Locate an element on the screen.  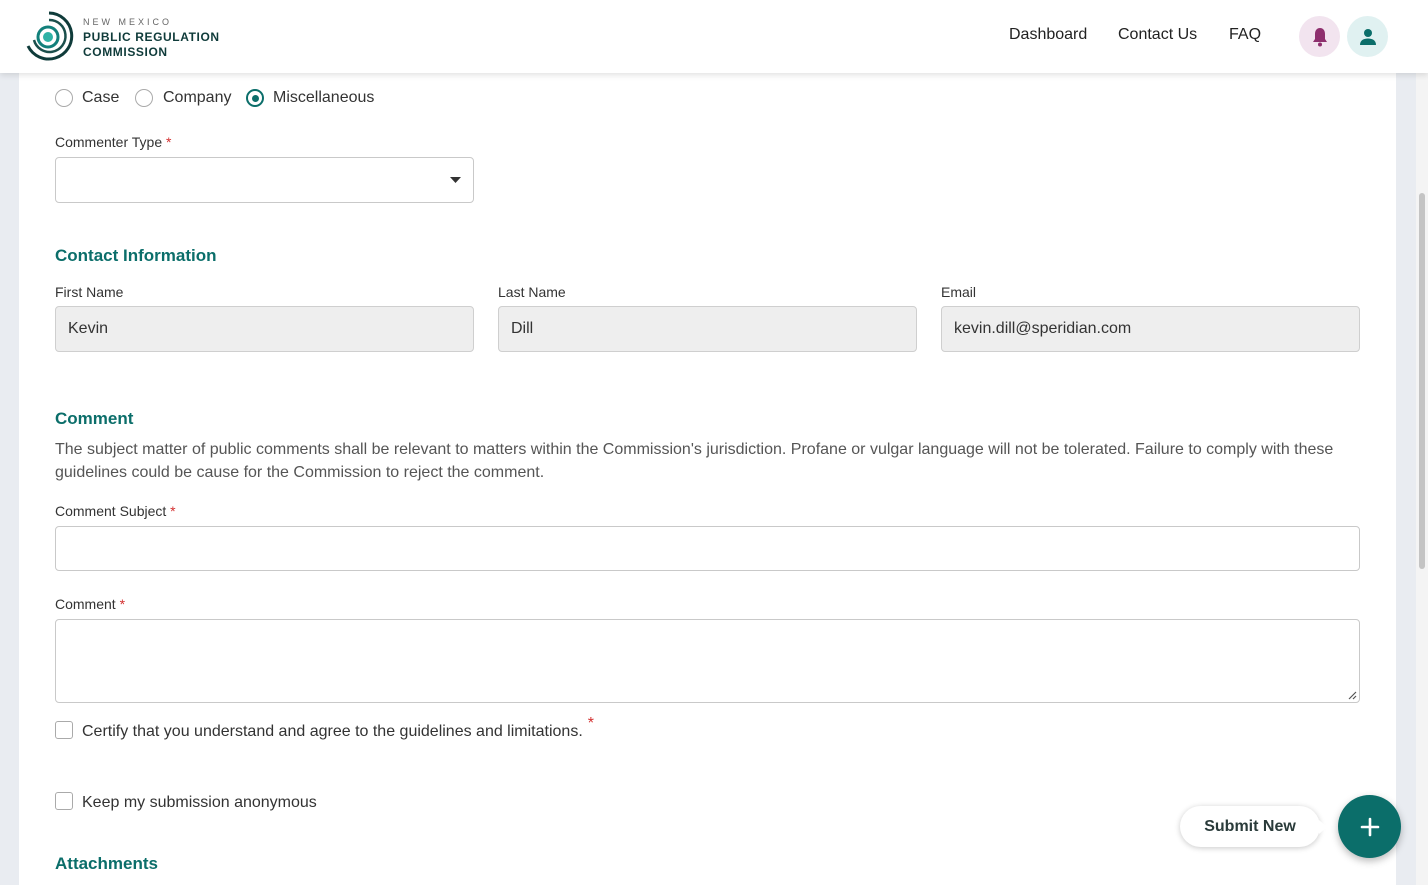
comment-textarea is located at coordinates (707, 661).